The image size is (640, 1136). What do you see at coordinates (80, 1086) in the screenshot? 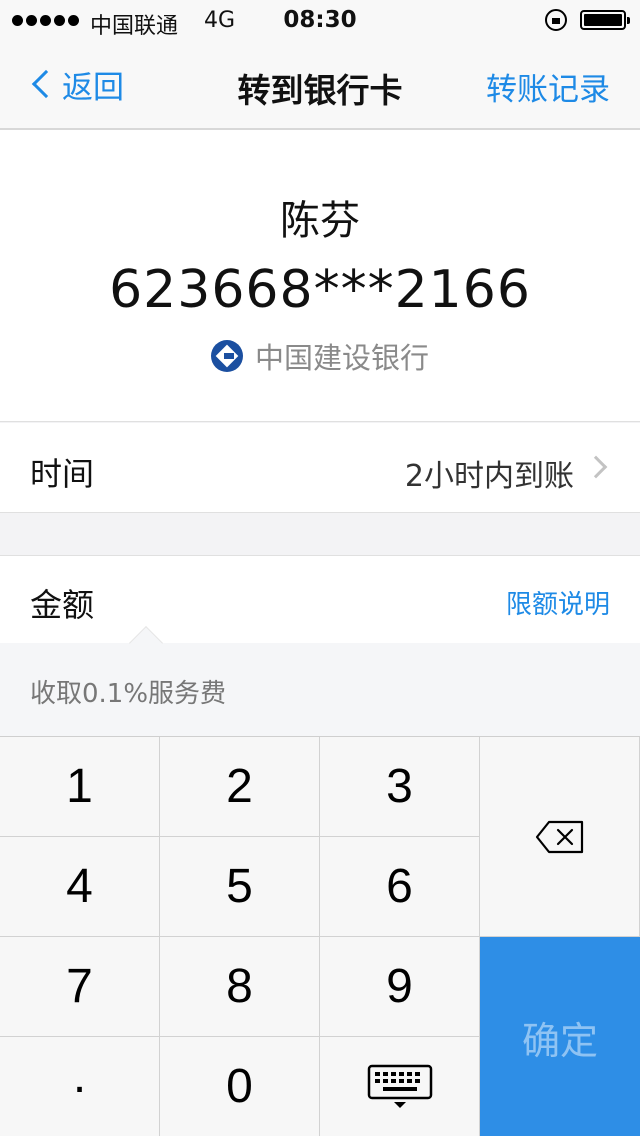
I see `key-decimal: .` at bounding box center [80, 1086].